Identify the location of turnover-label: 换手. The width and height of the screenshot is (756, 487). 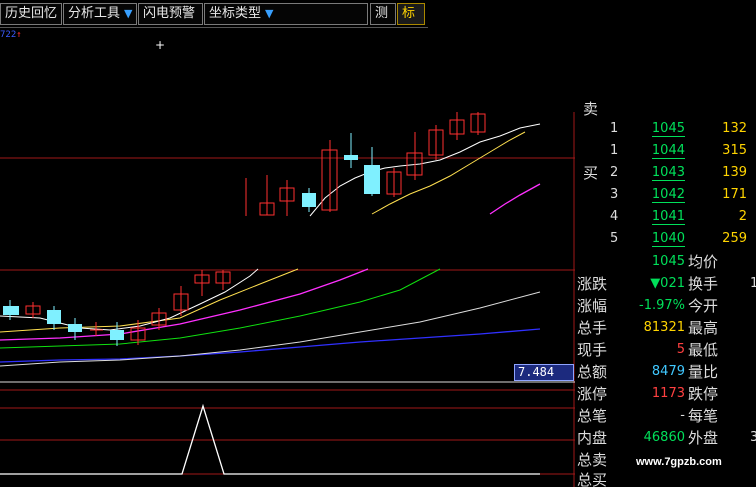
(703, 284).